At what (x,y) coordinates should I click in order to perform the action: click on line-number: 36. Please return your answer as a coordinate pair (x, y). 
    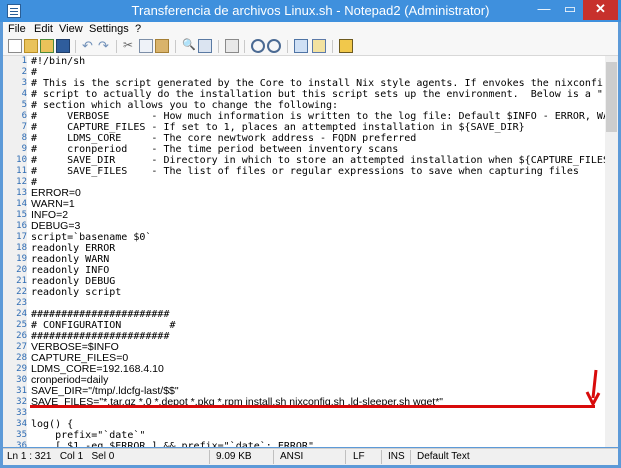
    Looking at the image, I should click on (21, 444).